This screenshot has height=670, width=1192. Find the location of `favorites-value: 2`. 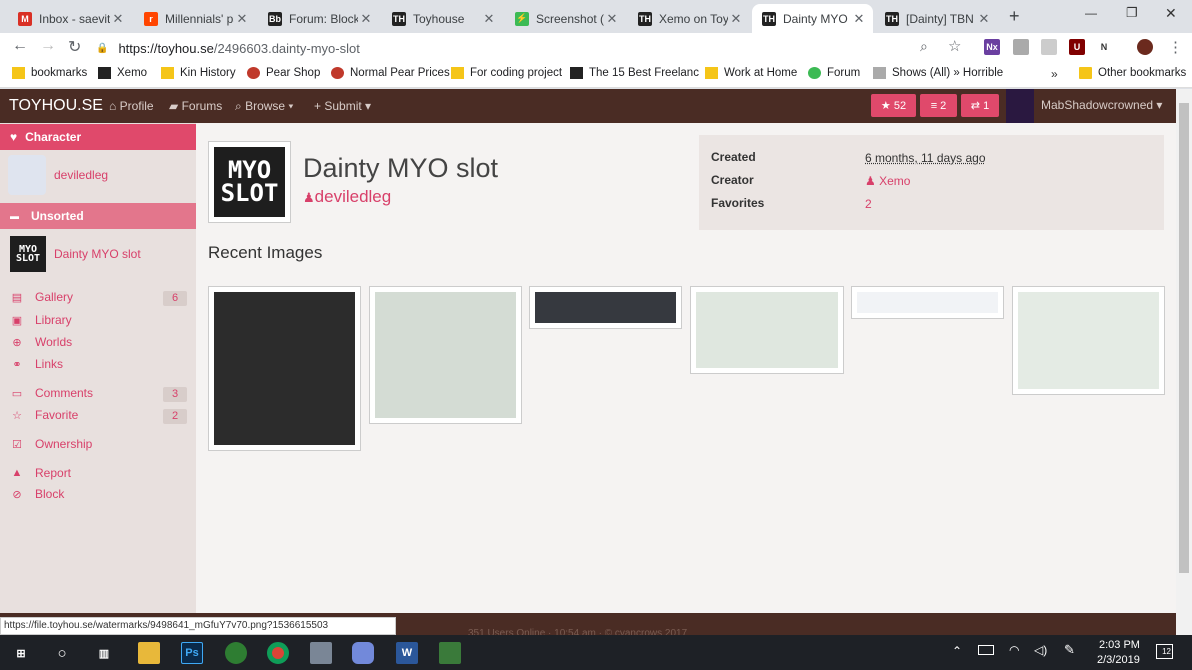

favorites-value: 2 is located at coordinates (868, 204).